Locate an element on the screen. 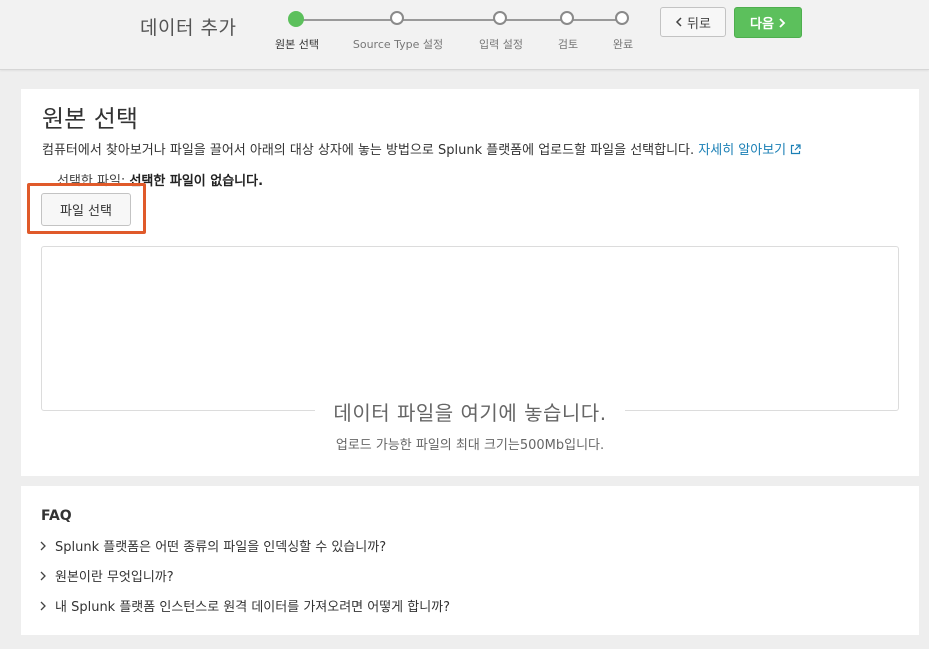 The width and height of the screenshot is (929, 649). step-dot-done is located at coordinates (622, 18).